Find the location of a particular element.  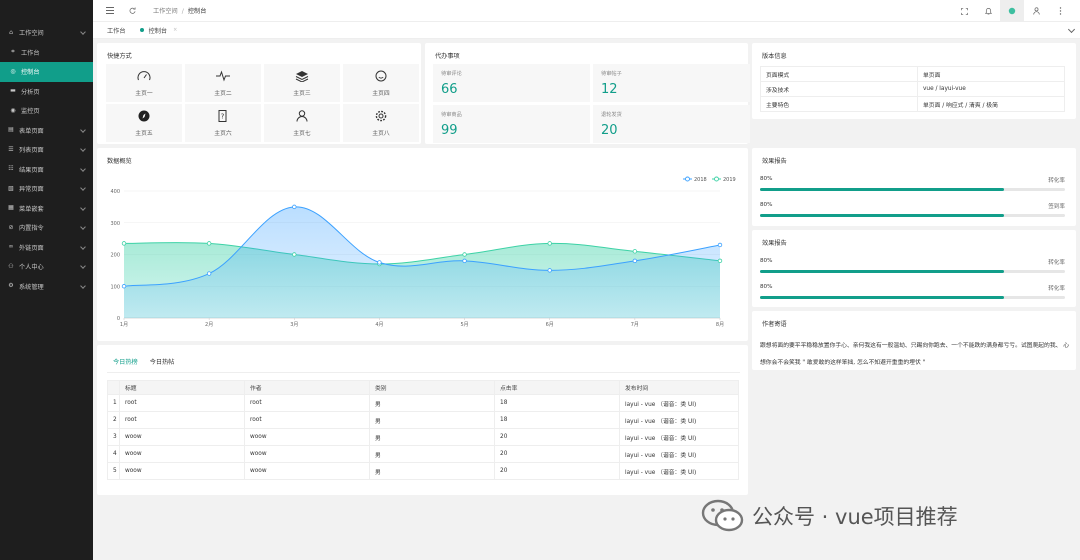

tab-workbench: 工作台 is located at coordinates (114, 30).